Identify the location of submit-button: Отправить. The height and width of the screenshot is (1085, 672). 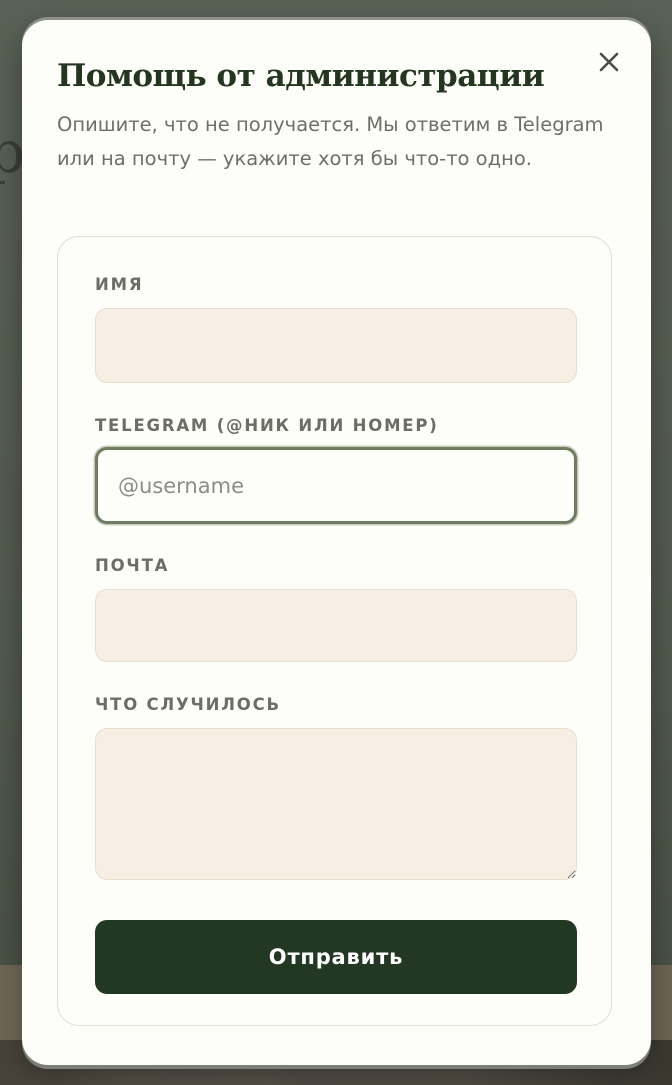
(336, 957).